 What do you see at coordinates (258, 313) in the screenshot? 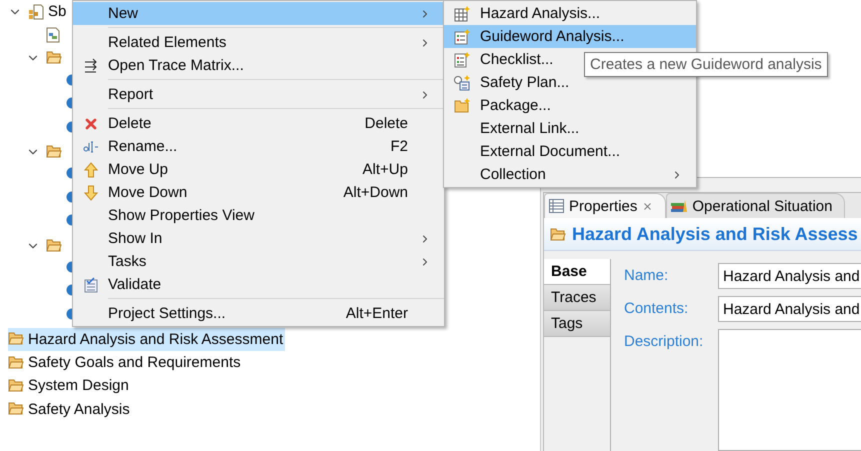
I see `menu-item: Project Settings... Alt+Enter` at bounding box center [258, 313].